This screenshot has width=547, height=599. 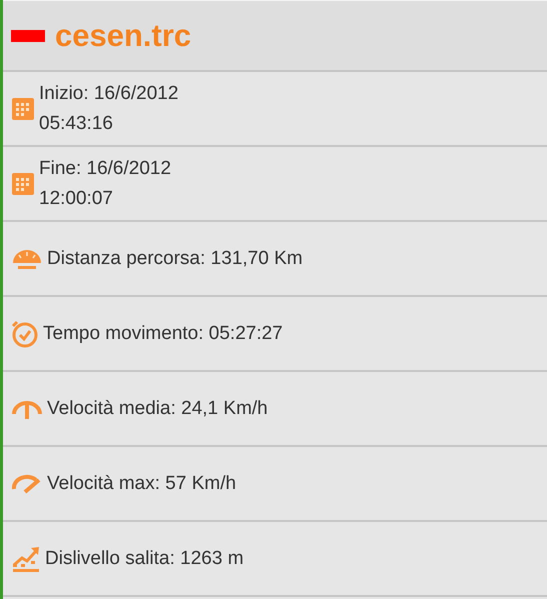 I want to click on stat-text: Velocità media: 24,1 Km/h, so click(x=157, y=409).